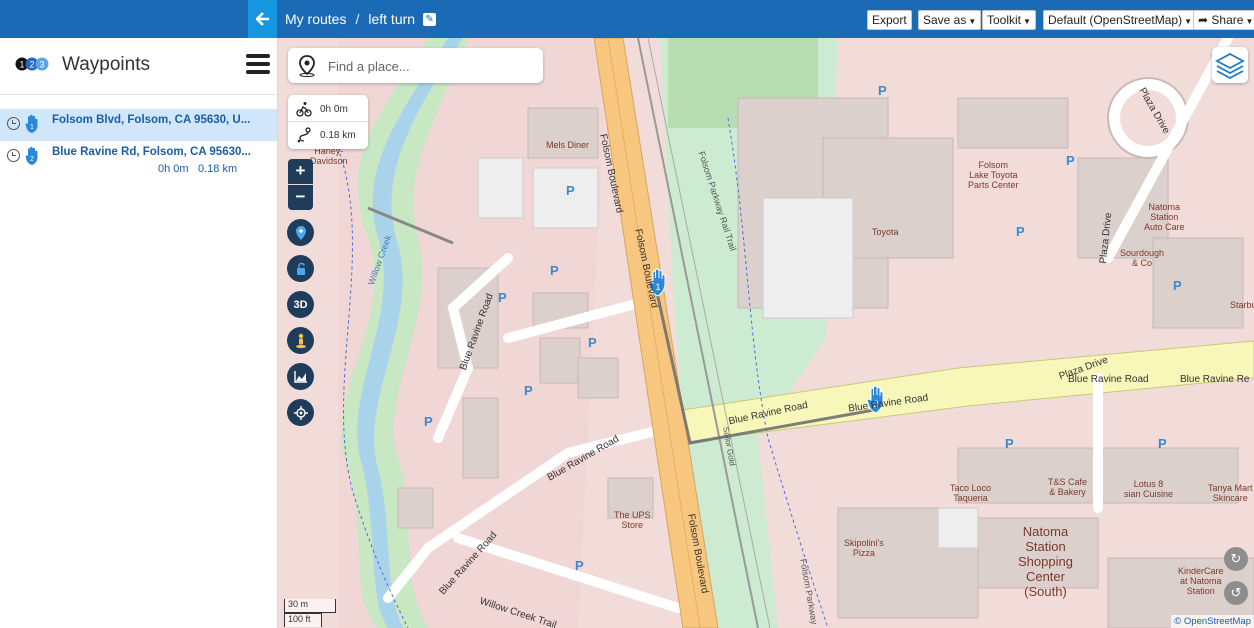  What do you see at coordinates (338, 135) in the screenshot?
I see `distance-value: 0.18 km` at bounding box center [338, 135].